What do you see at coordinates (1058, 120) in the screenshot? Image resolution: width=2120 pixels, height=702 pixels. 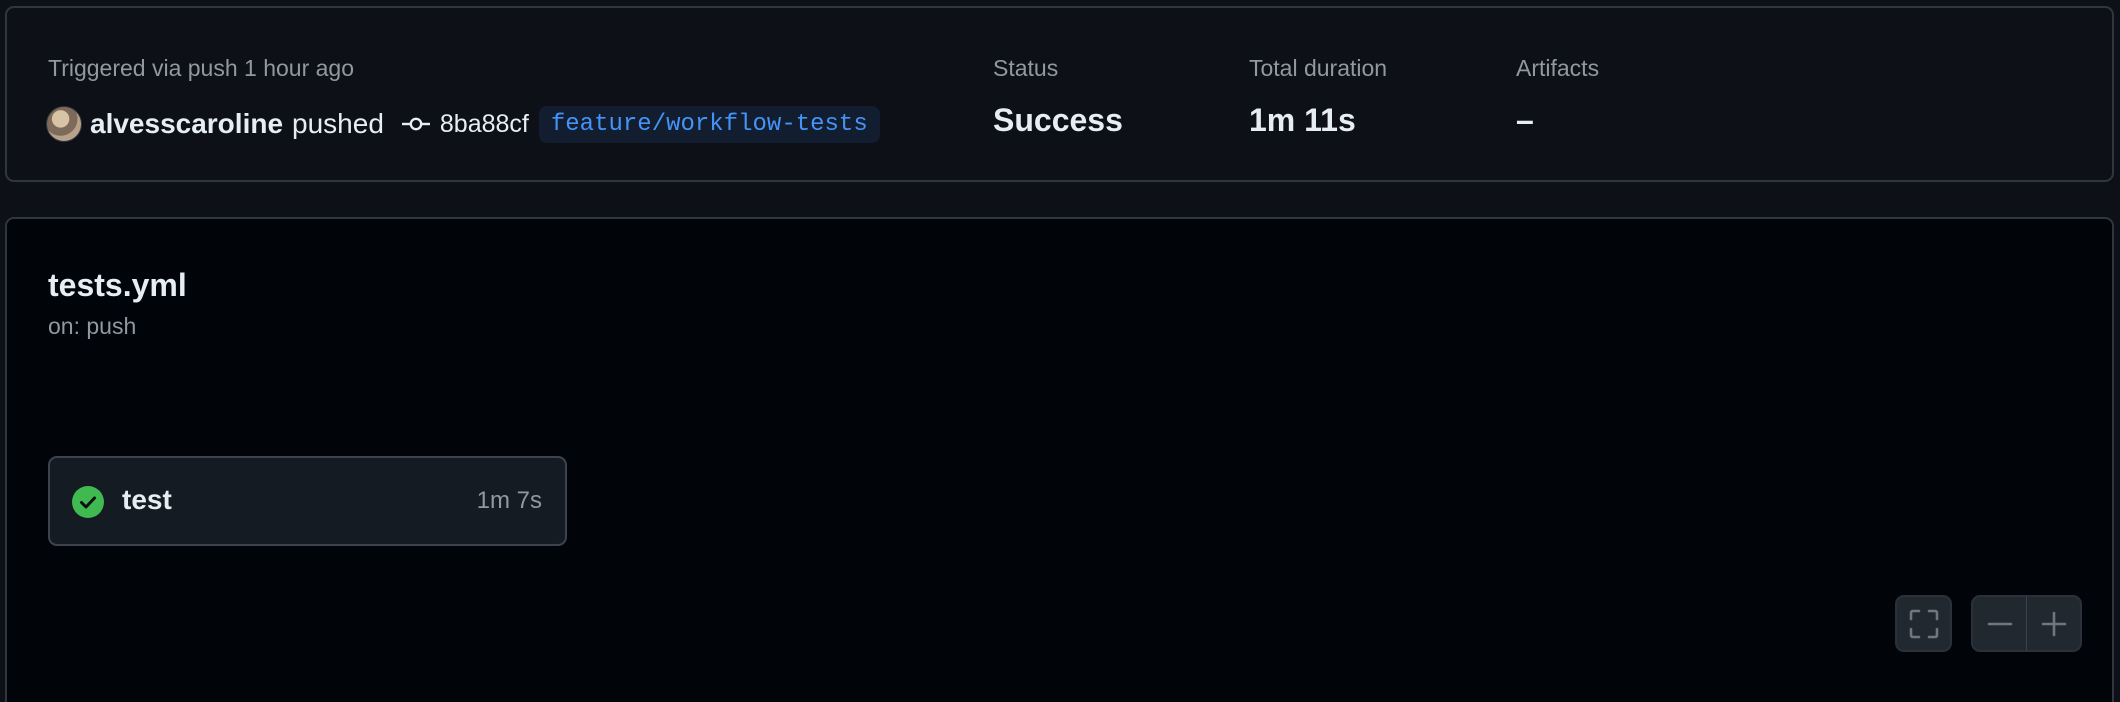 I see `status-value: Success` at bounding box center [1058, 120].